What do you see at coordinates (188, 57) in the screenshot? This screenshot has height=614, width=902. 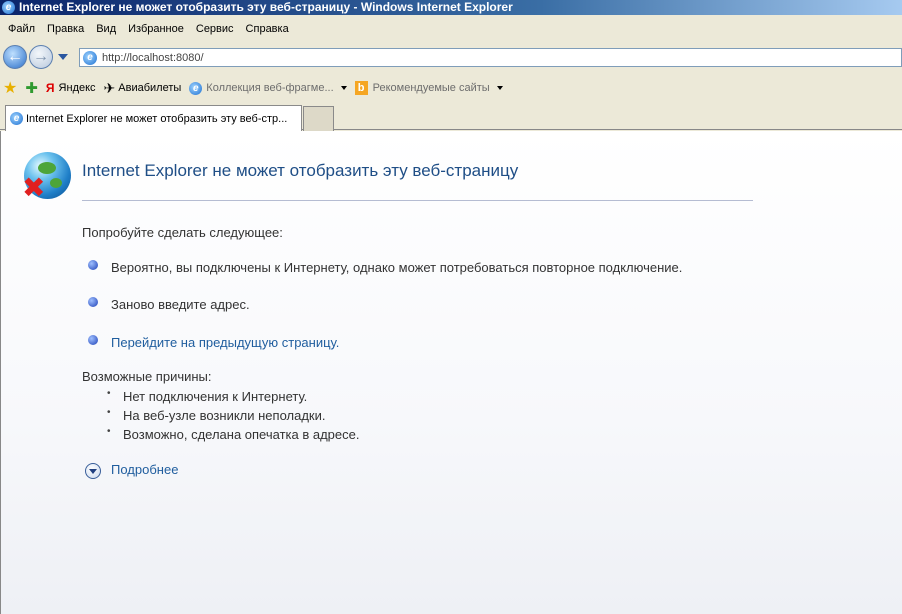 I see `url-port: :8080/` at bounding box center [188, 57].